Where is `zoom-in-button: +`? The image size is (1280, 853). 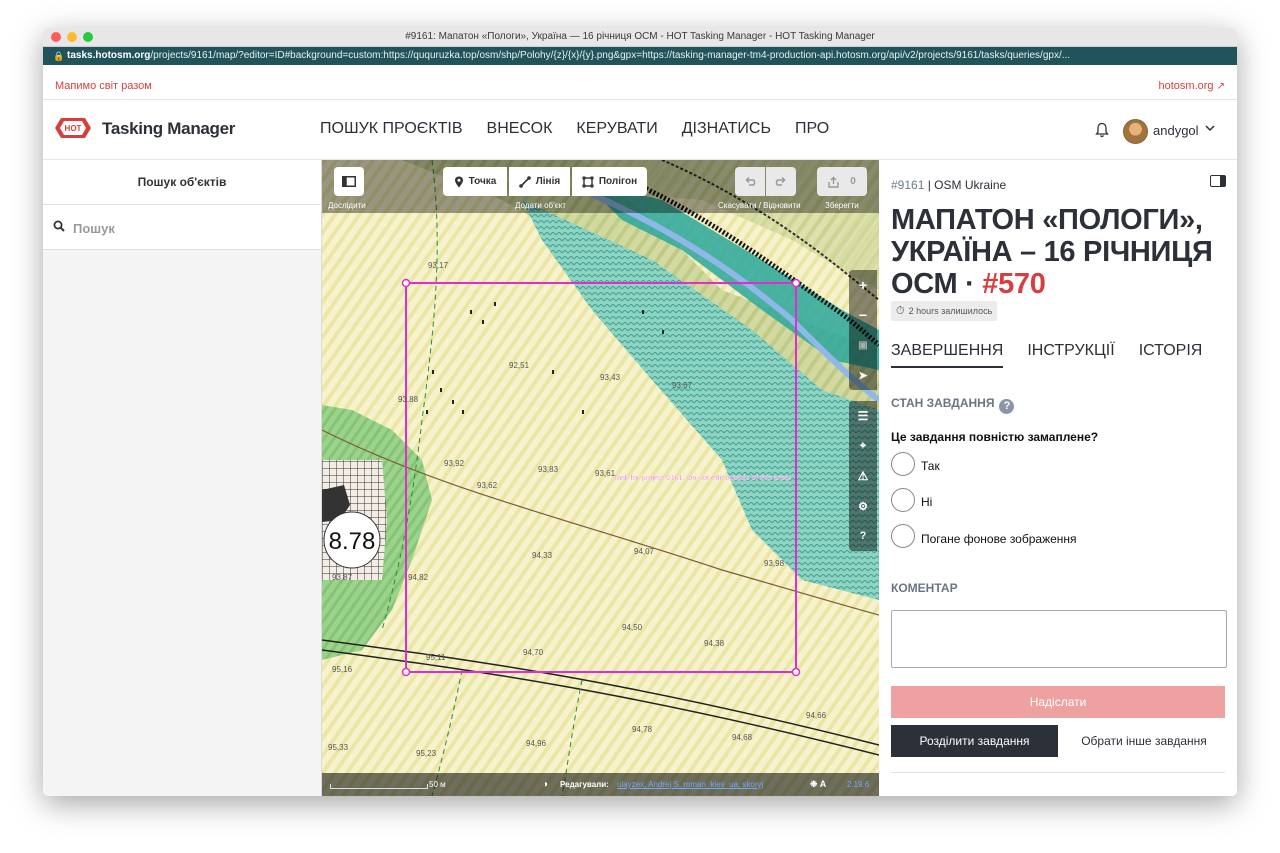 zoom-in-button: + is located at coordinates (863, 285).